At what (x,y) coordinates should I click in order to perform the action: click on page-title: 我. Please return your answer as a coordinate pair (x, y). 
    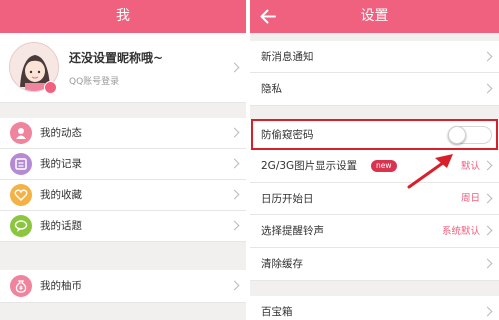
    Looking at the image, I should click on (123, 16).